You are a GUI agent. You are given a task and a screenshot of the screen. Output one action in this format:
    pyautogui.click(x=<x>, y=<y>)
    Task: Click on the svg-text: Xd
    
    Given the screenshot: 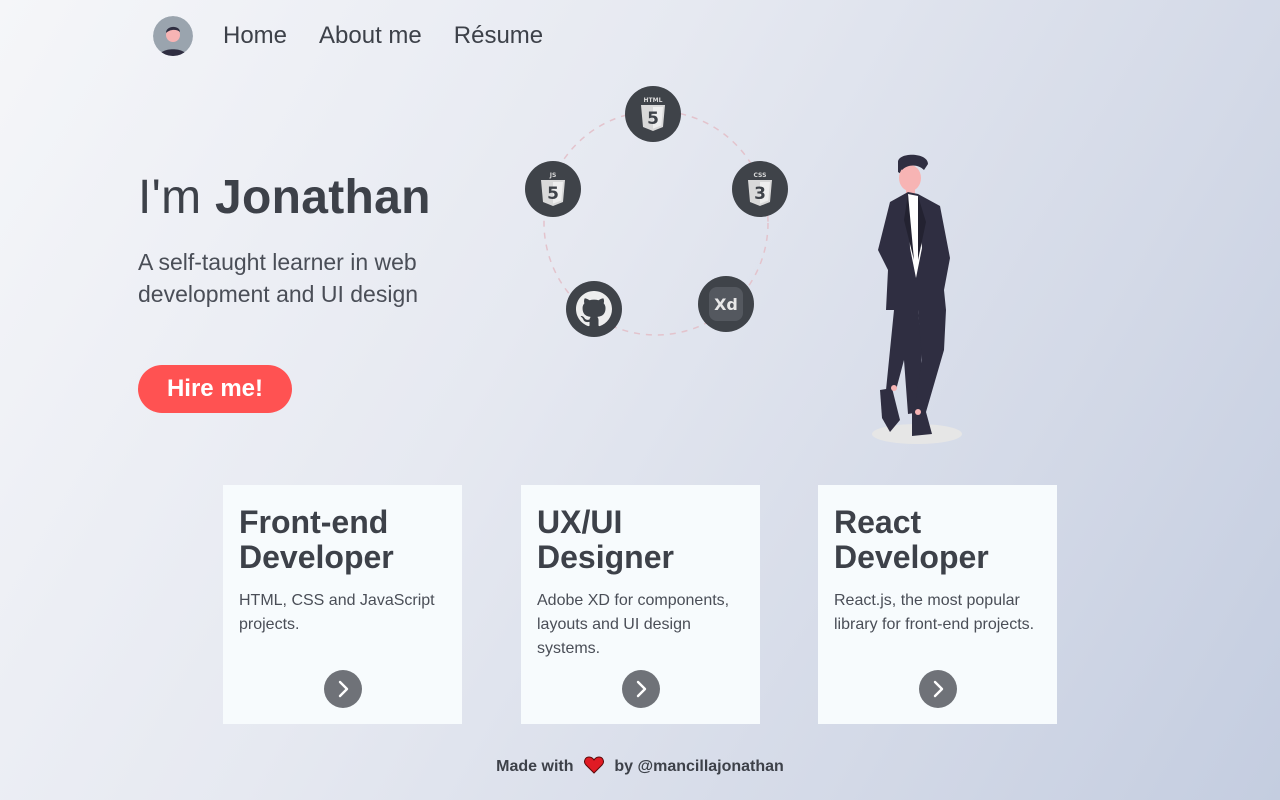 What is the action you would take?
    pyautogui.click(x=726, y=304)
    